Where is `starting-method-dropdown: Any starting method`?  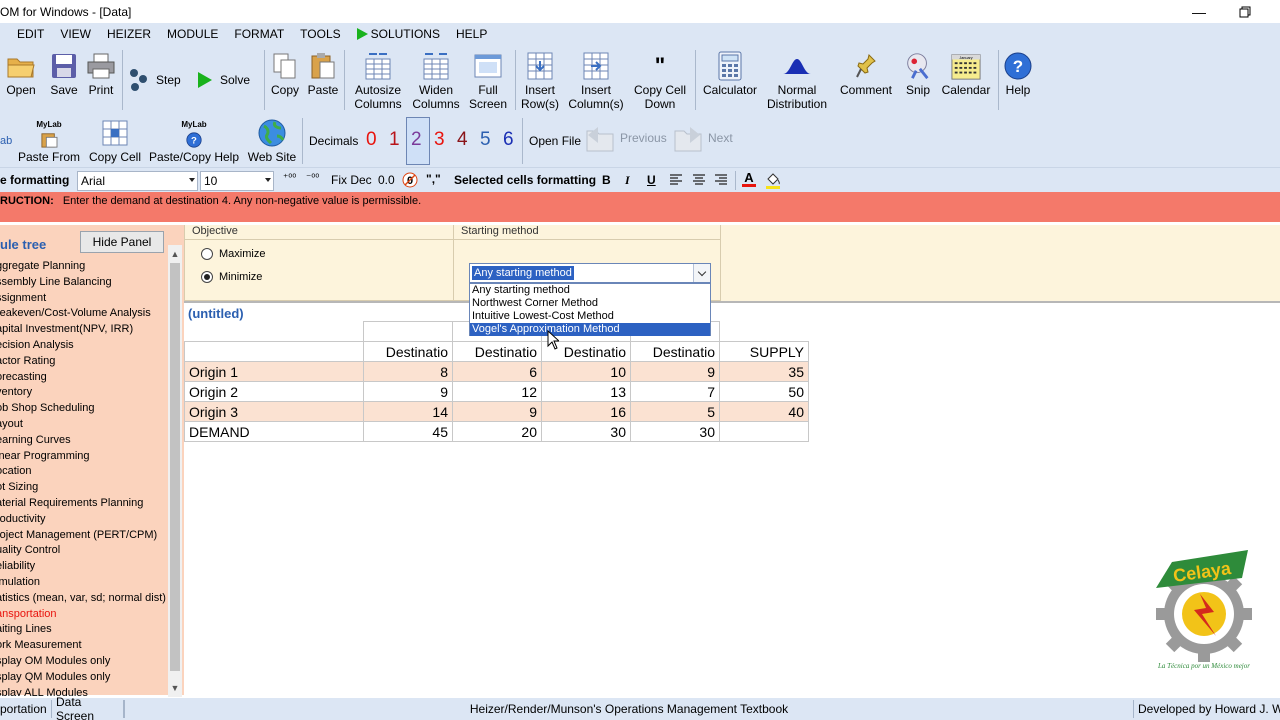 starting-method-dropdown: Any starting method is located at coordinates (590, 273).